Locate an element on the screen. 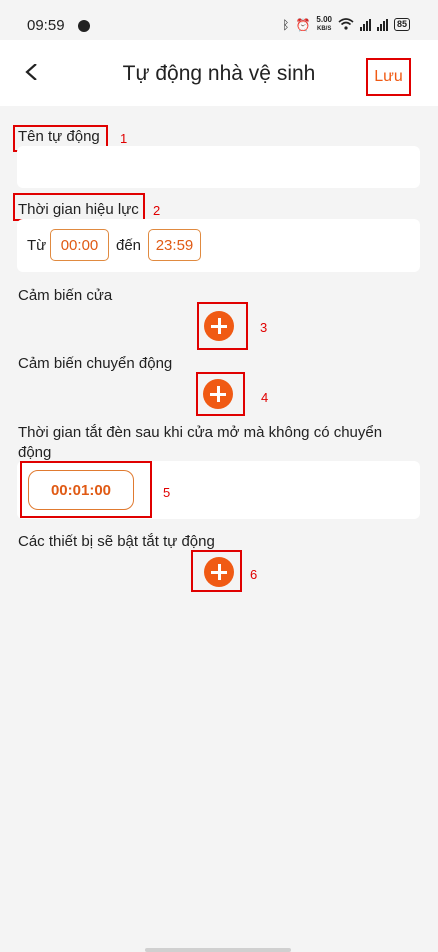 This screenshot has height=952, width=438. network-speed: 5.00 KB/S is located at coordinates (324, 24).